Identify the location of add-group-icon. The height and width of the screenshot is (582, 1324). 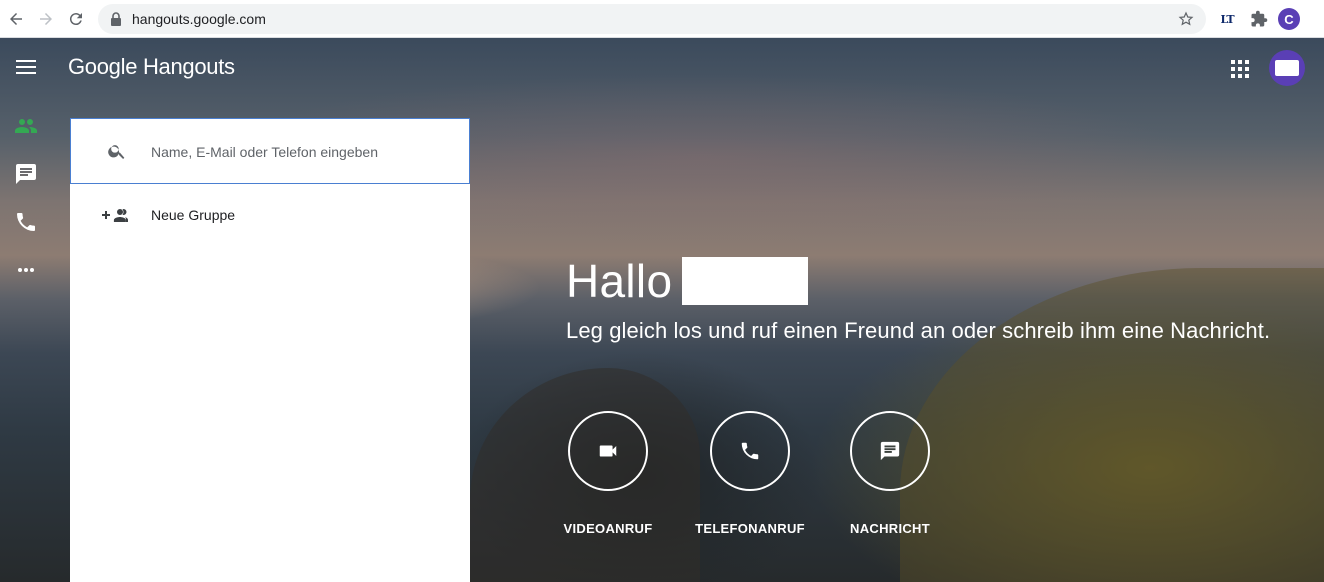
(115, 215).